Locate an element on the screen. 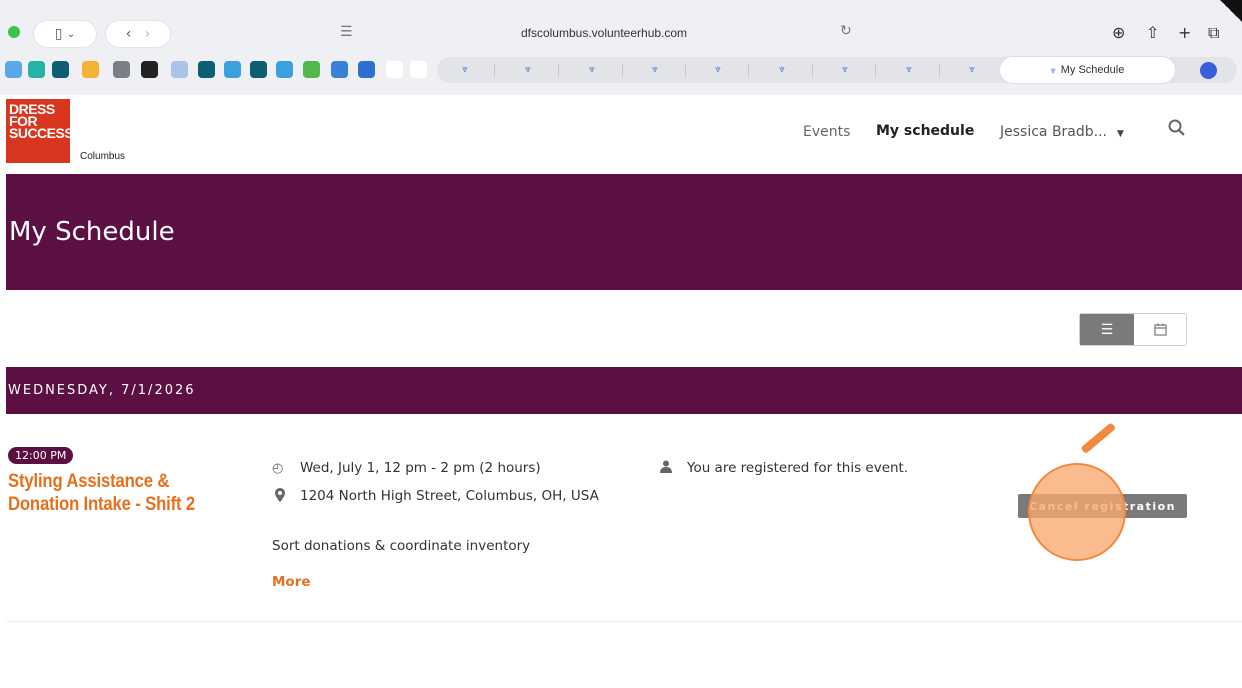 The image size is (1242, 688). list-view-button: ☰ is located at coordinates (1107, 329).